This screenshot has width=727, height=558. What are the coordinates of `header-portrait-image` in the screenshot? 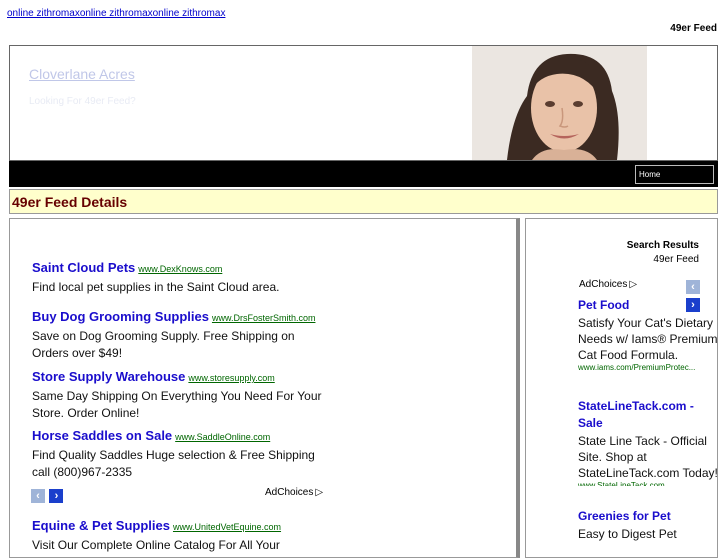 It's located at (559, 103).